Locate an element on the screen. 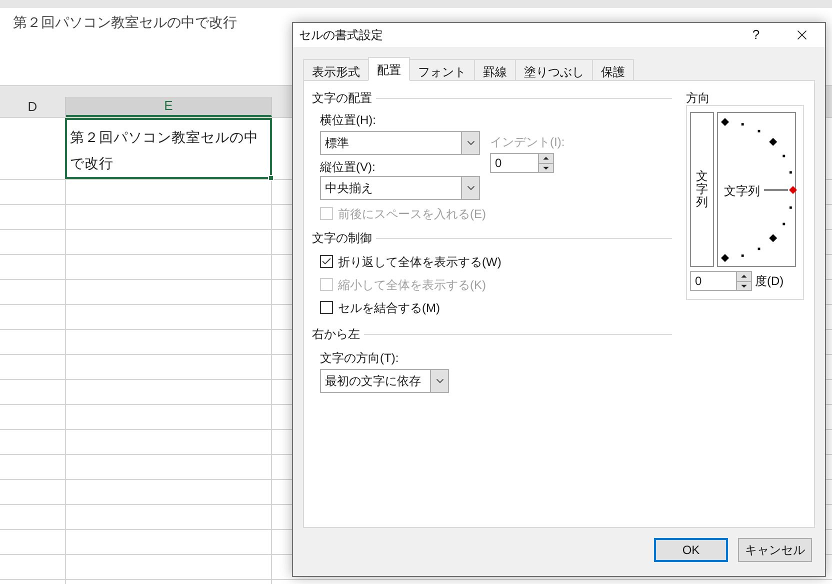 This screenshot has height=584, width=832. text-direction-select: 最初の文字に依存 is located at coordinates (384, 381).